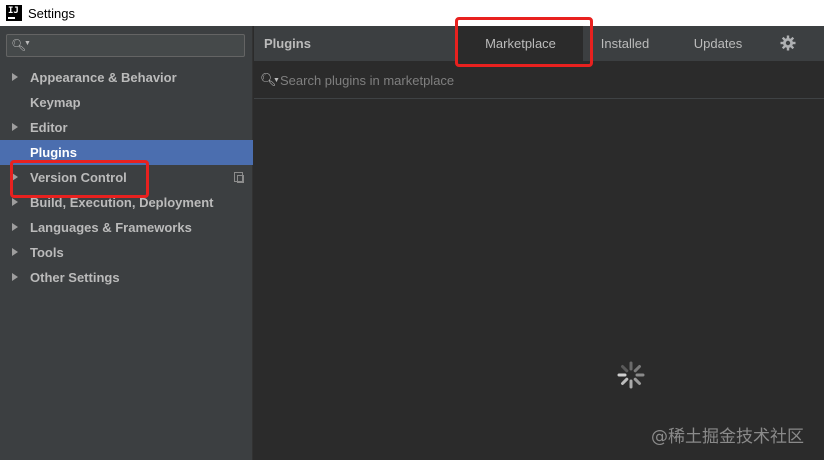 The image size is (824, 460). I want to click on project-settings-icon, so click(239, 177).